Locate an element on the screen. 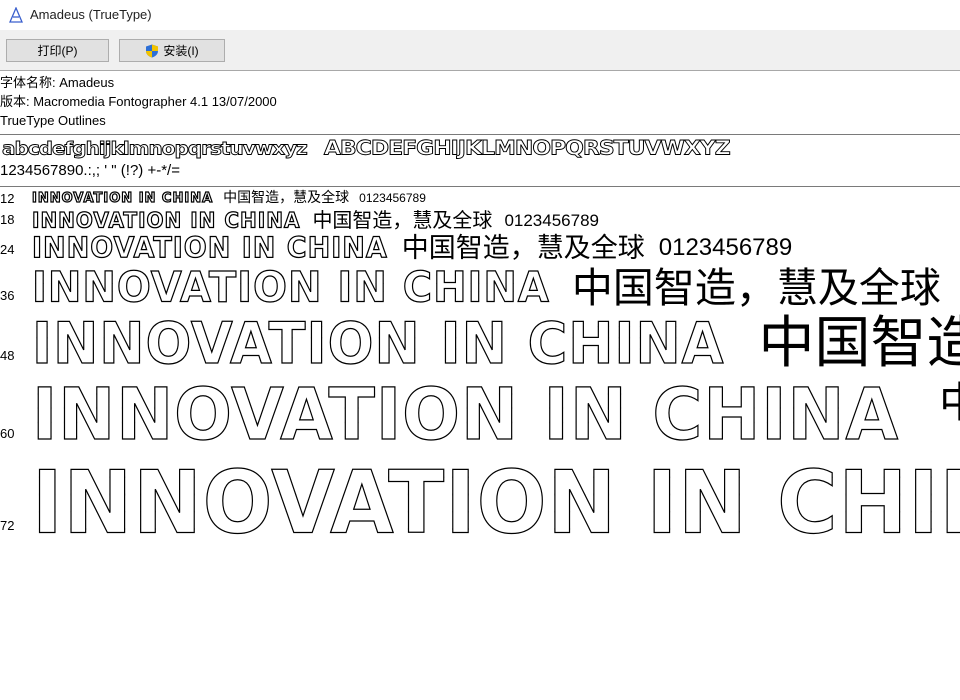 The width and height of the screenshot is (960, 700). charset-uppercase: ABCDEFGHIJKLMNOPQRSTUVWXYZ is located at coordinates (527, 148).